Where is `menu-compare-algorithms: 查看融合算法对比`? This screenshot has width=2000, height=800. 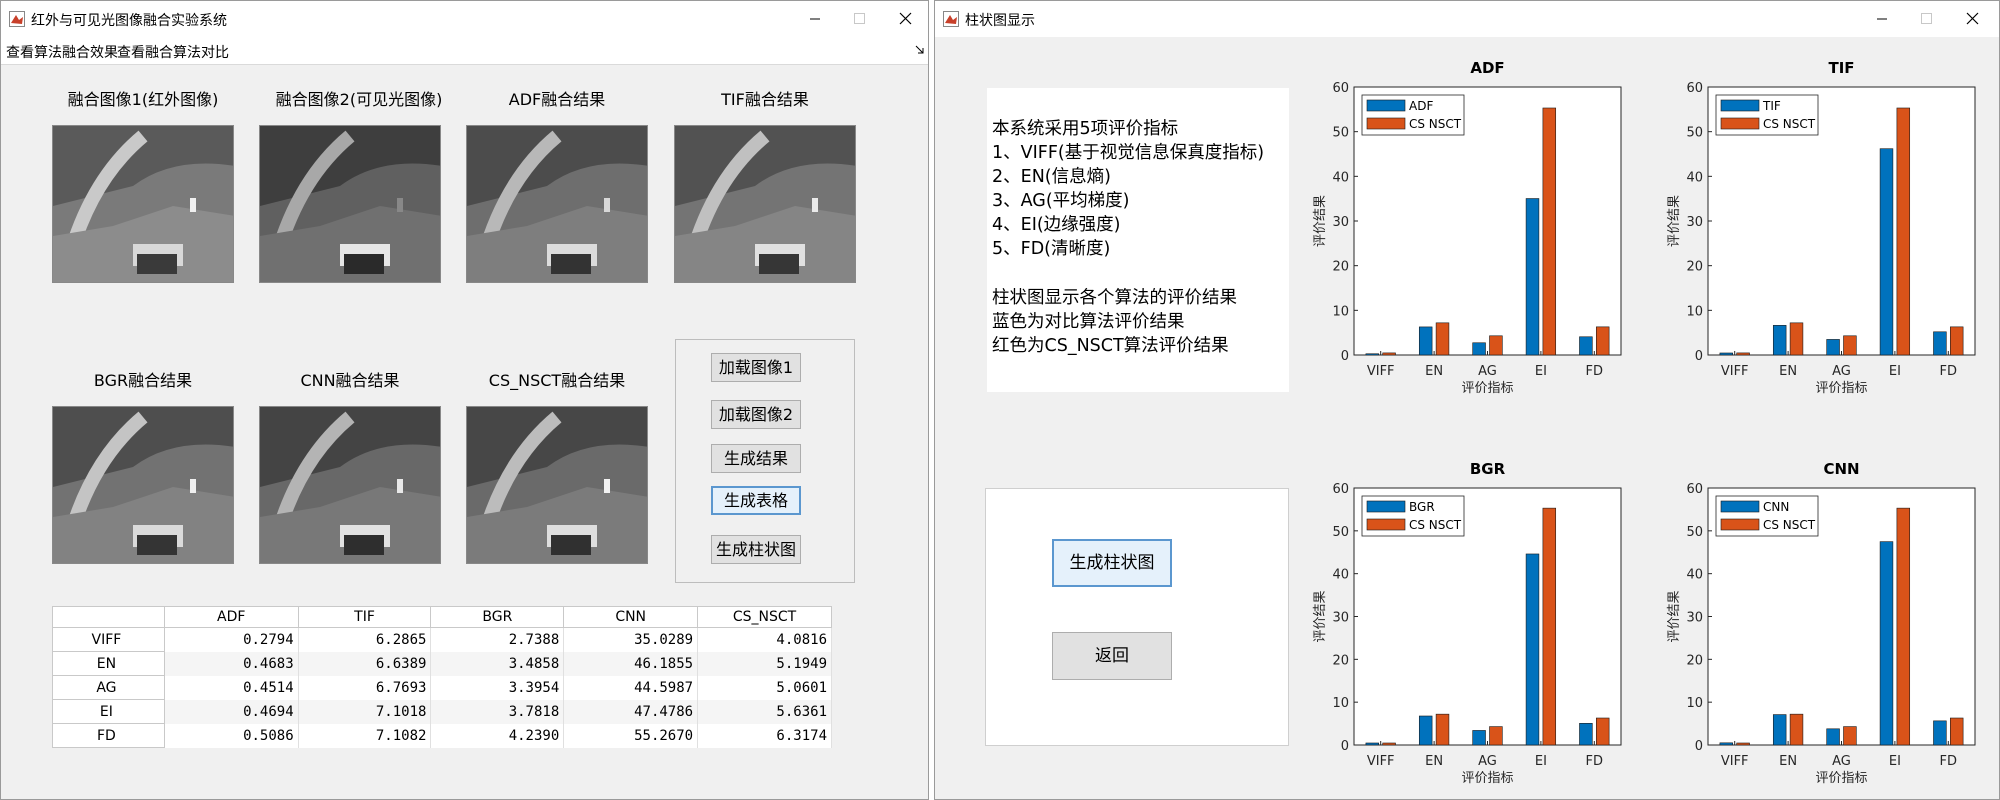 menu-compare-algorithms: 查看融合算法对比 is located at coordinates (173, 52).